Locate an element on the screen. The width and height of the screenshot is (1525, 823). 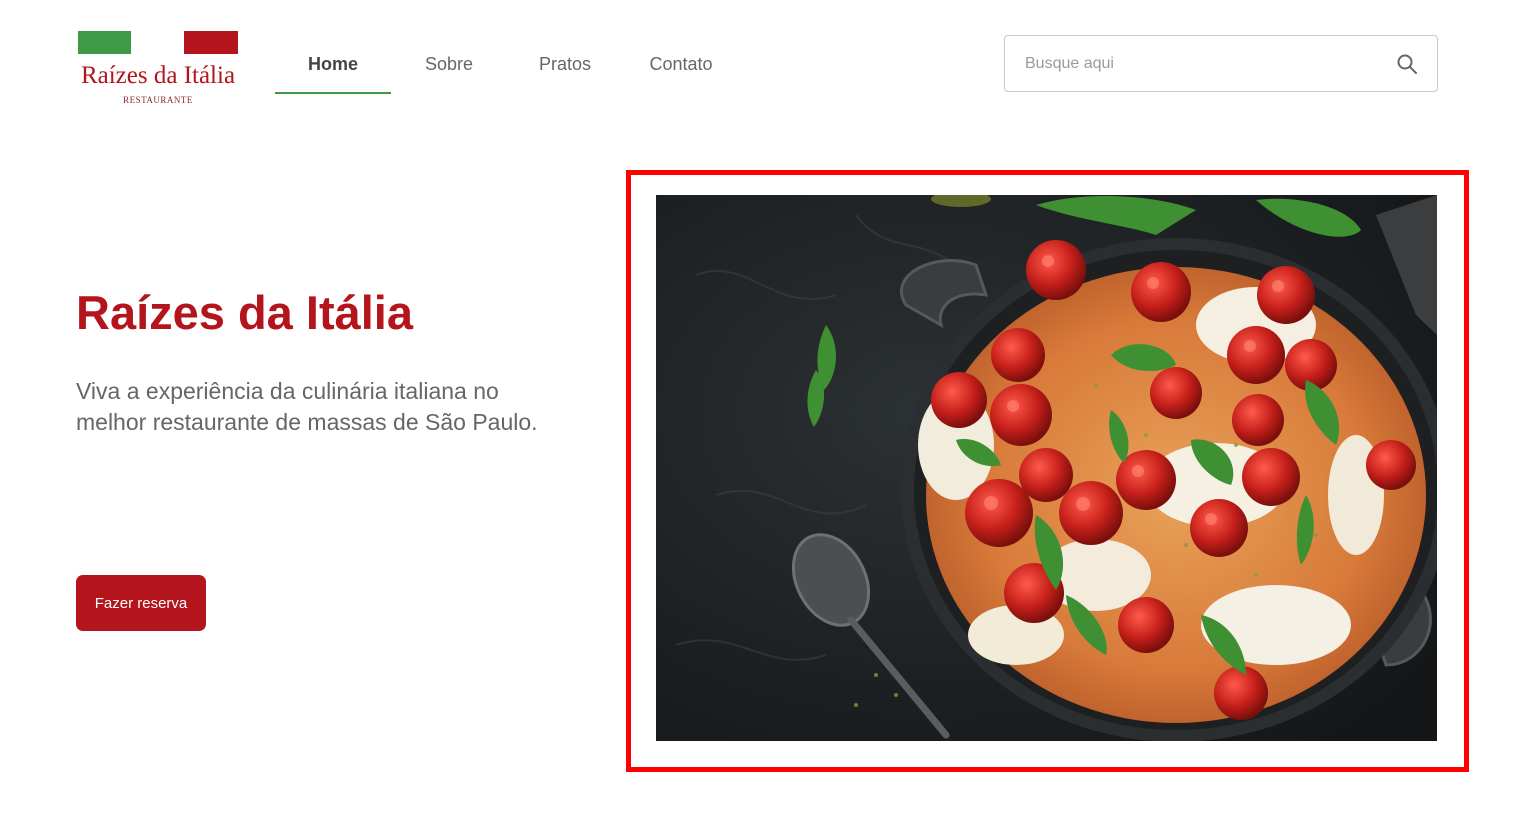
logo: Raízes da Itália RESTAURANTE is located at coordinates (158, 69).